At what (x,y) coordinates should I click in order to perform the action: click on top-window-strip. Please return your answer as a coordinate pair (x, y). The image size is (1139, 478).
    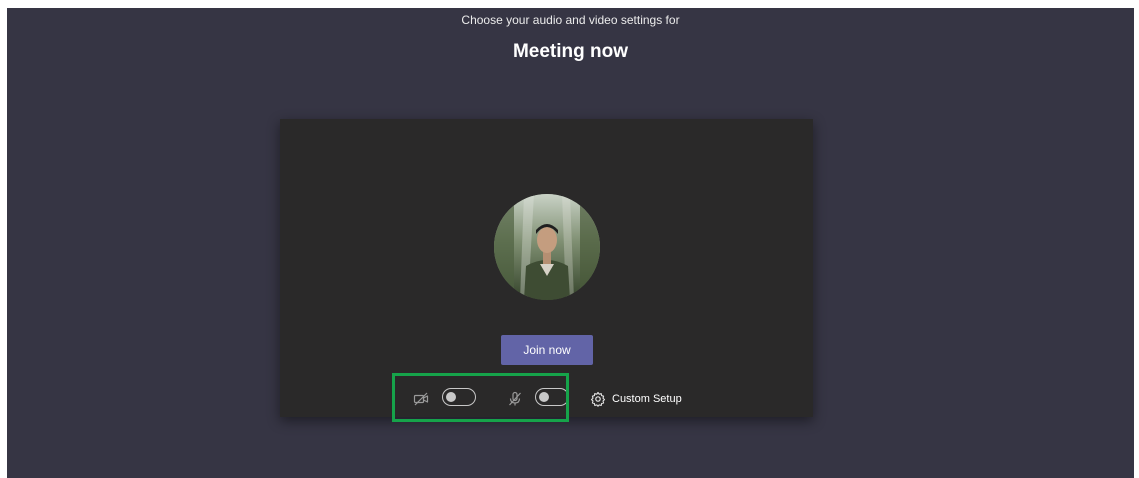
    Looking at the image, I should click on (570, 4).